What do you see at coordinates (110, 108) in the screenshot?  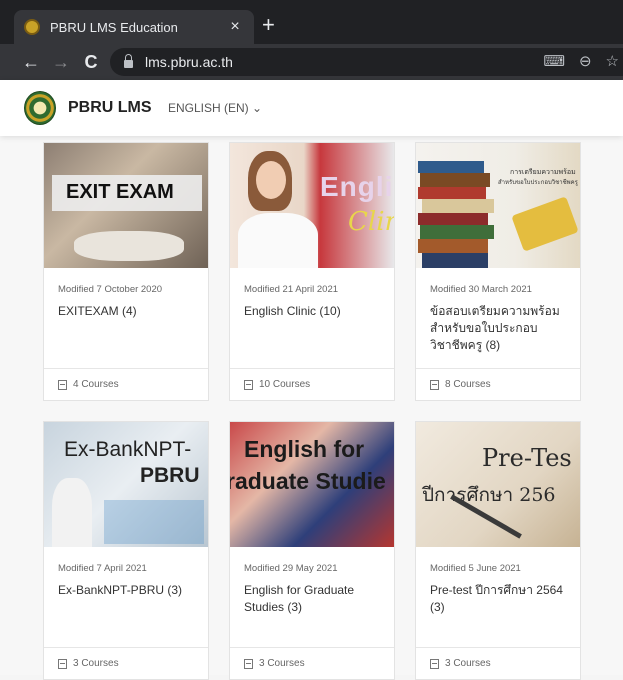 I see `site-brand: PBRU LMS` at bounding box center [110, 108].